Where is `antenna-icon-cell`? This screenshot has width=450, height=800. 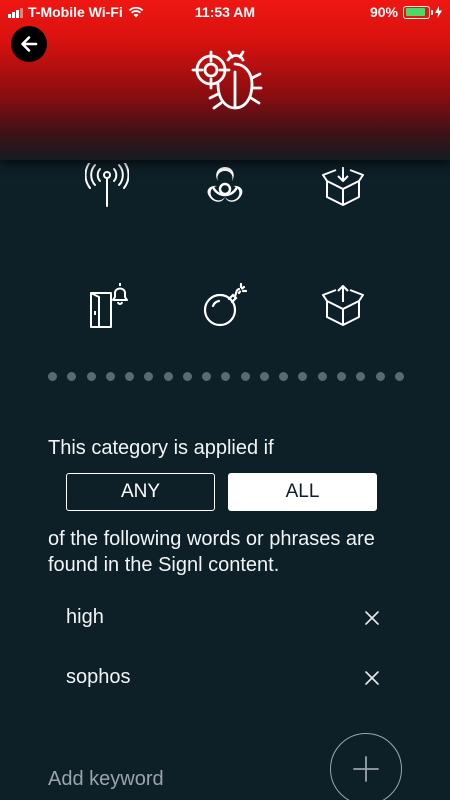 antenna-icon-cell is located at coordinates (107, 185).